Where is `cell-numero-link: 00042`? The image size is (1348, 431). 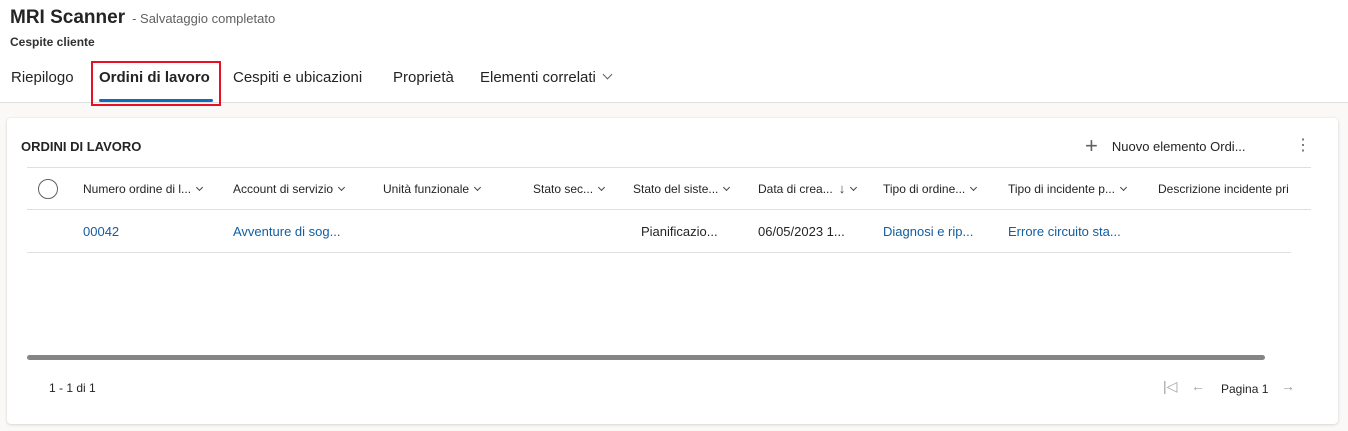
cell-numero-link: 00042 is located at coordinates (101, 232).